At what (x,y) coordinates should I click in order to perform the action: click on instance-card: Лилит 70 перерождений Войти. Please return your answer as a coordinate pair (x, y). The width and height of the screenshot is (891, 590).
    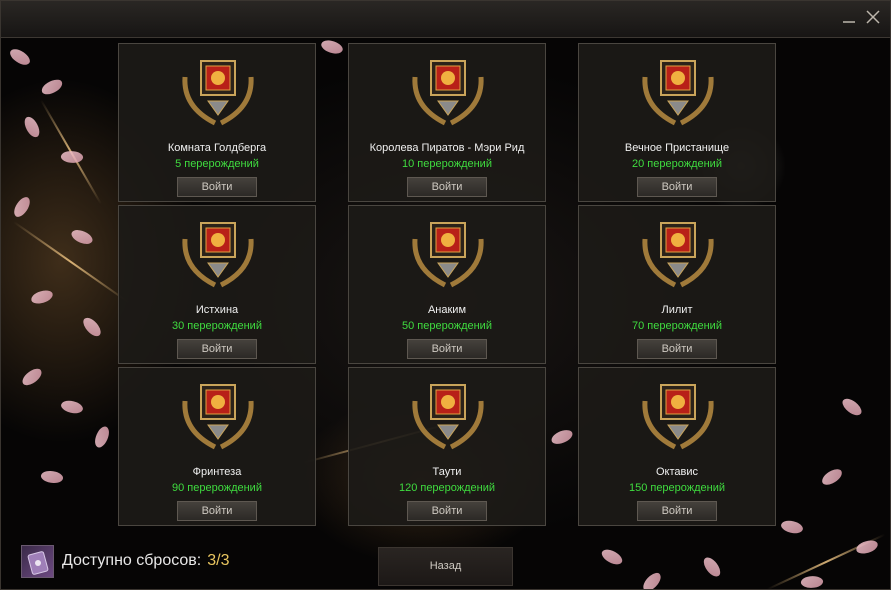
    Looking at the image, I should click on (677, 284).